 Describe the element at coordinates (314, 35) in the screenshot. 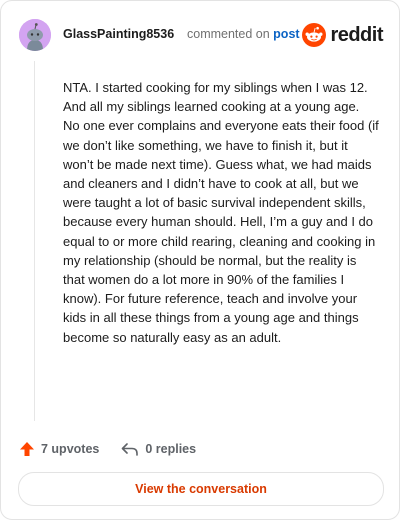

I see `reddit-snoo-icon` at that location.